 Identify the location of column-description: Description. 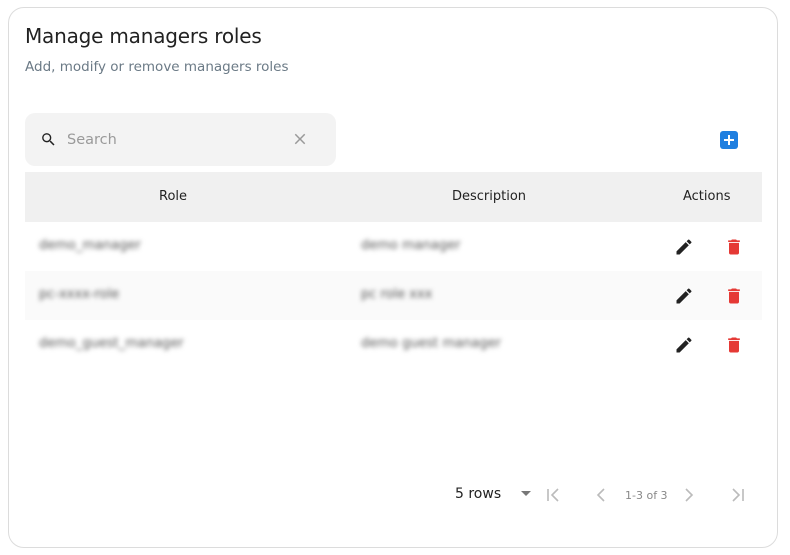
(489, 196).